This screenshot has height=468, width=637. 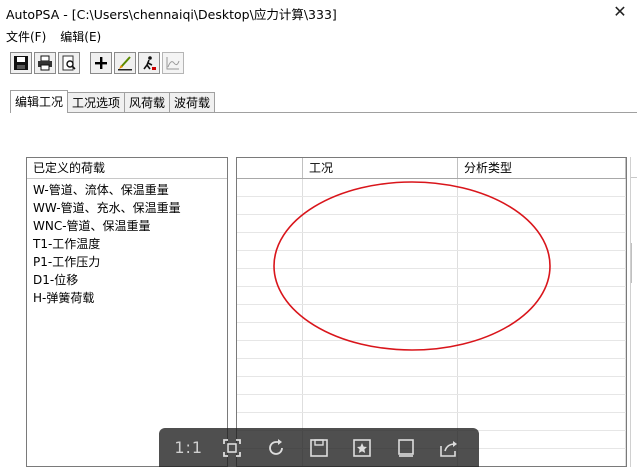 I want to click on list-item: P1-工作压力, so click(x=127, y=262).